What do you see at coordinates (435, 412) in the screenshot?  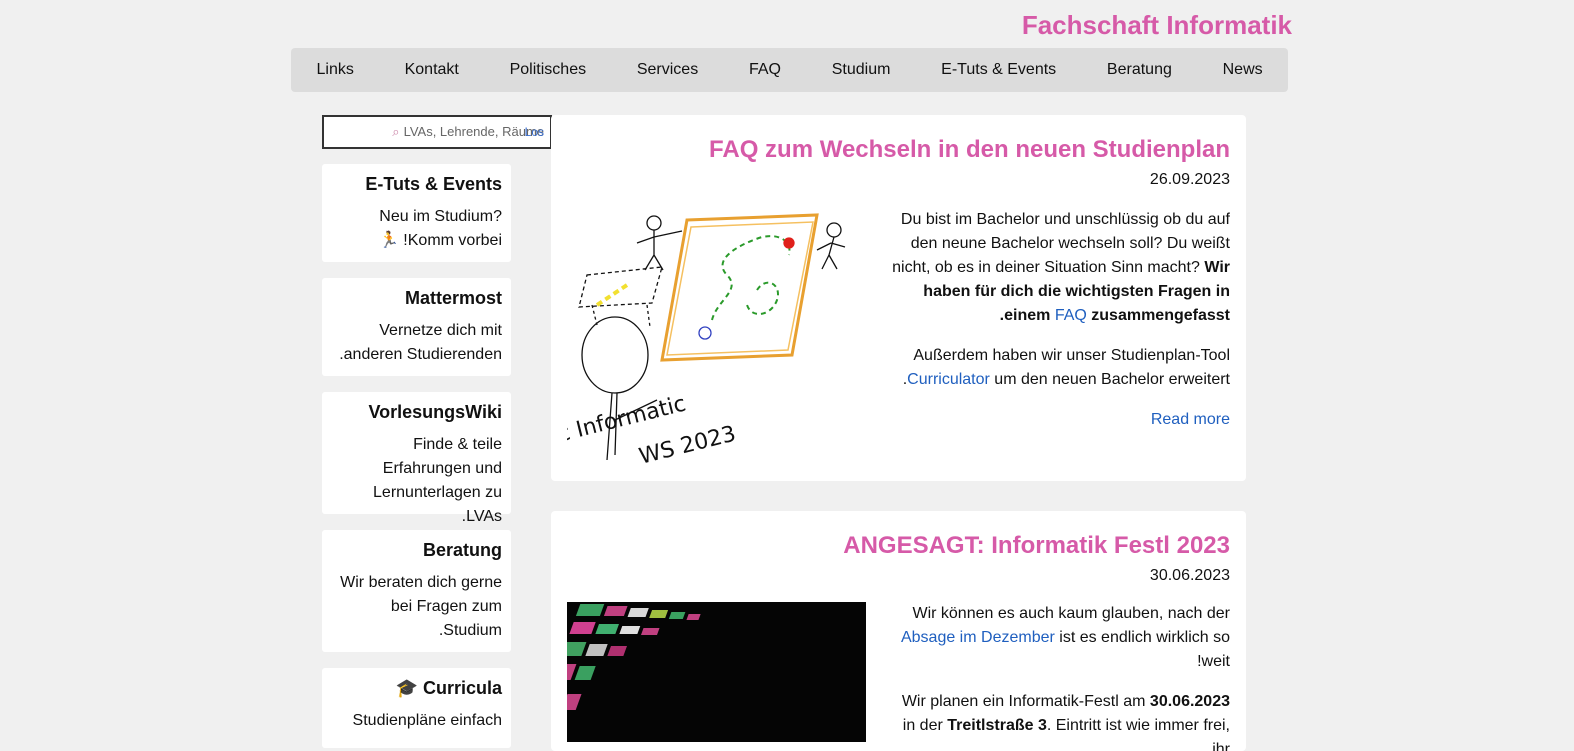 I see `sidebar-card-title: VorlesungsWiki` at bounding box center [435, 412].